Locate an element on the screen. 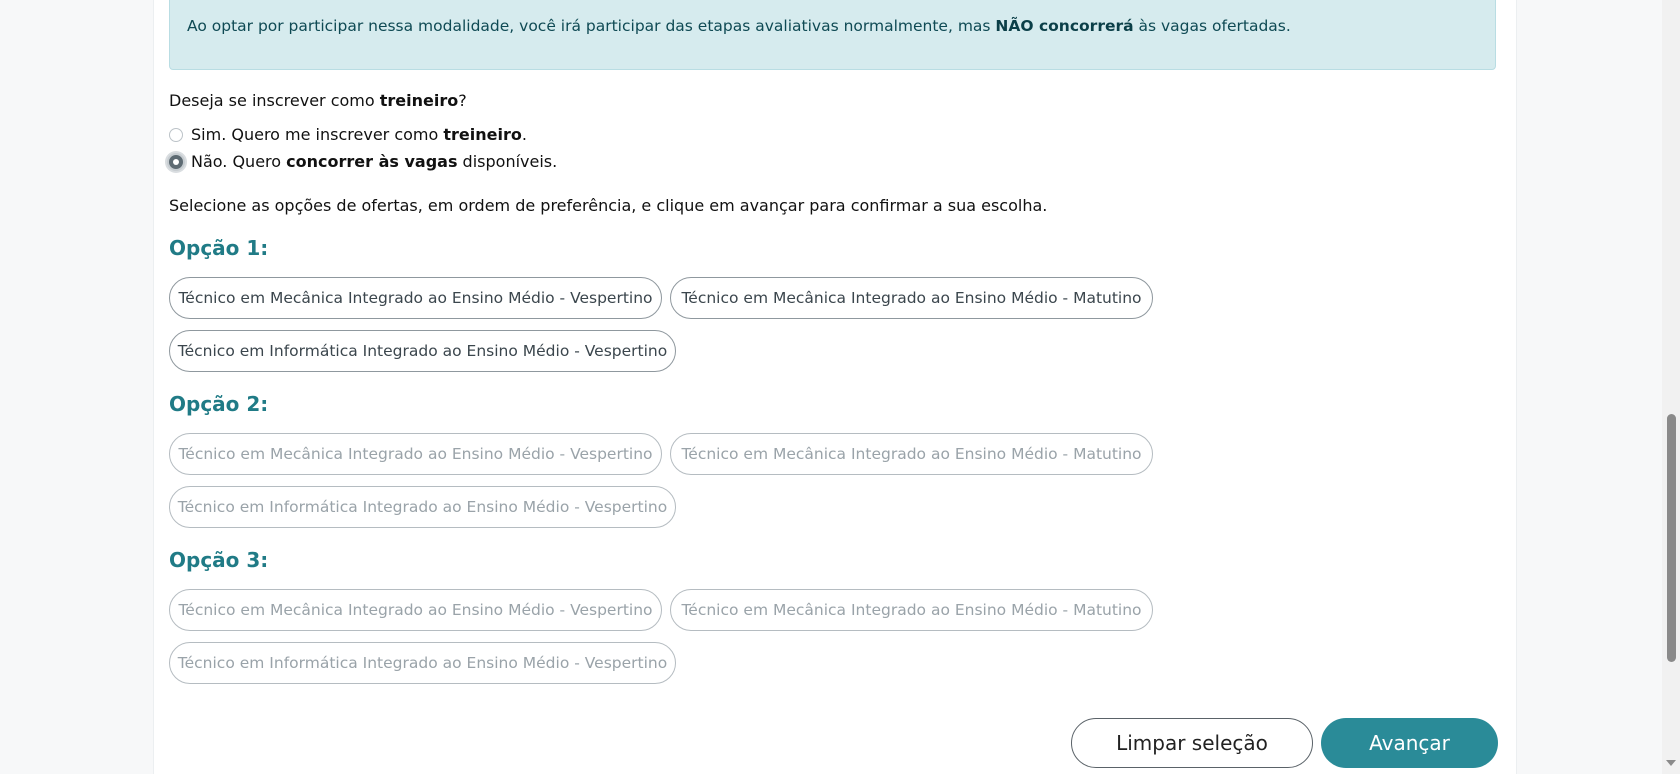 This screenshot has width=1680, height=774. option-3-title: Opção 3: is located at coordinates (219, 560).